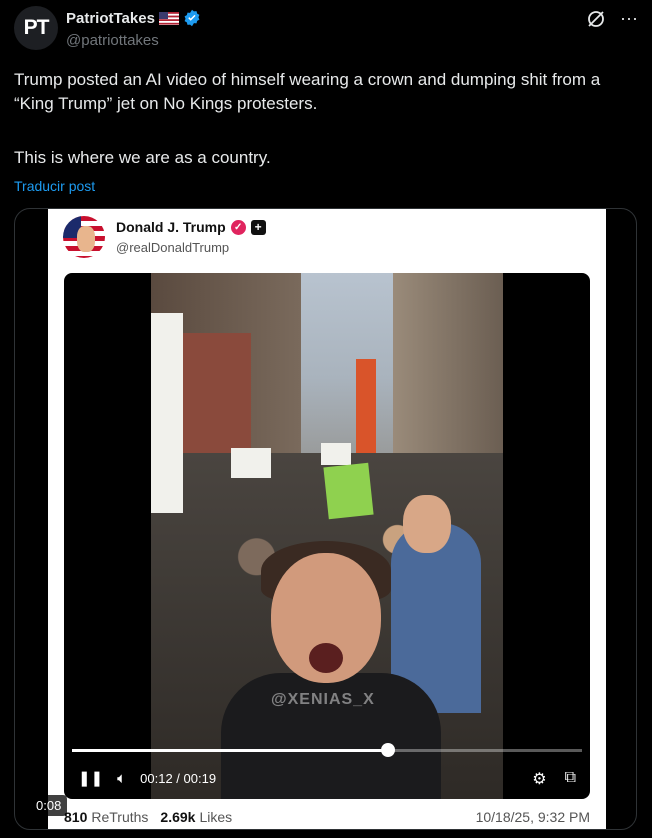 Image resolution: width=652 pixels, height=838 pixels. Describe the element at coordinates (596, 19) in the screenshot. I see `grok-icon` at that location.